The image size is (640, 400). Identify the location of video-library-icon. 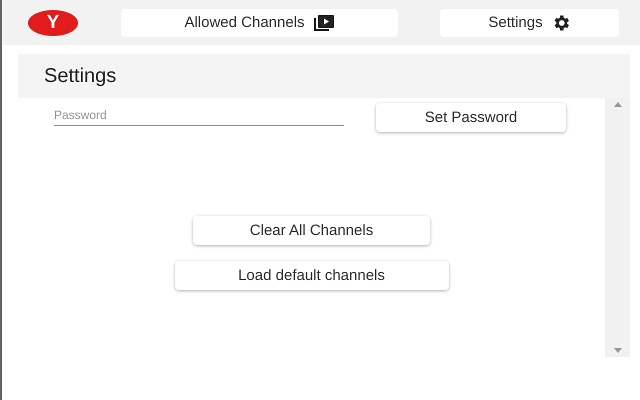
(323, 23).